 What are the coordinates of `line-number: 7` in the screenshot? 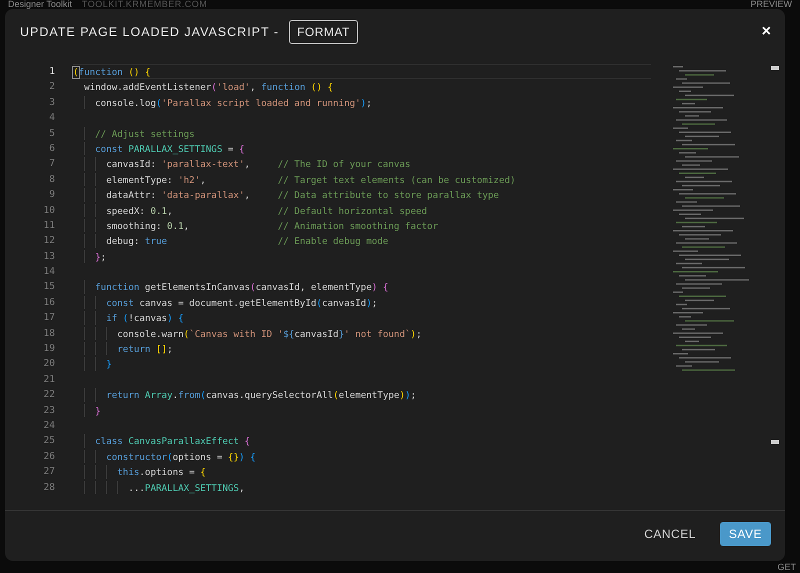 It's located at (52, 164).